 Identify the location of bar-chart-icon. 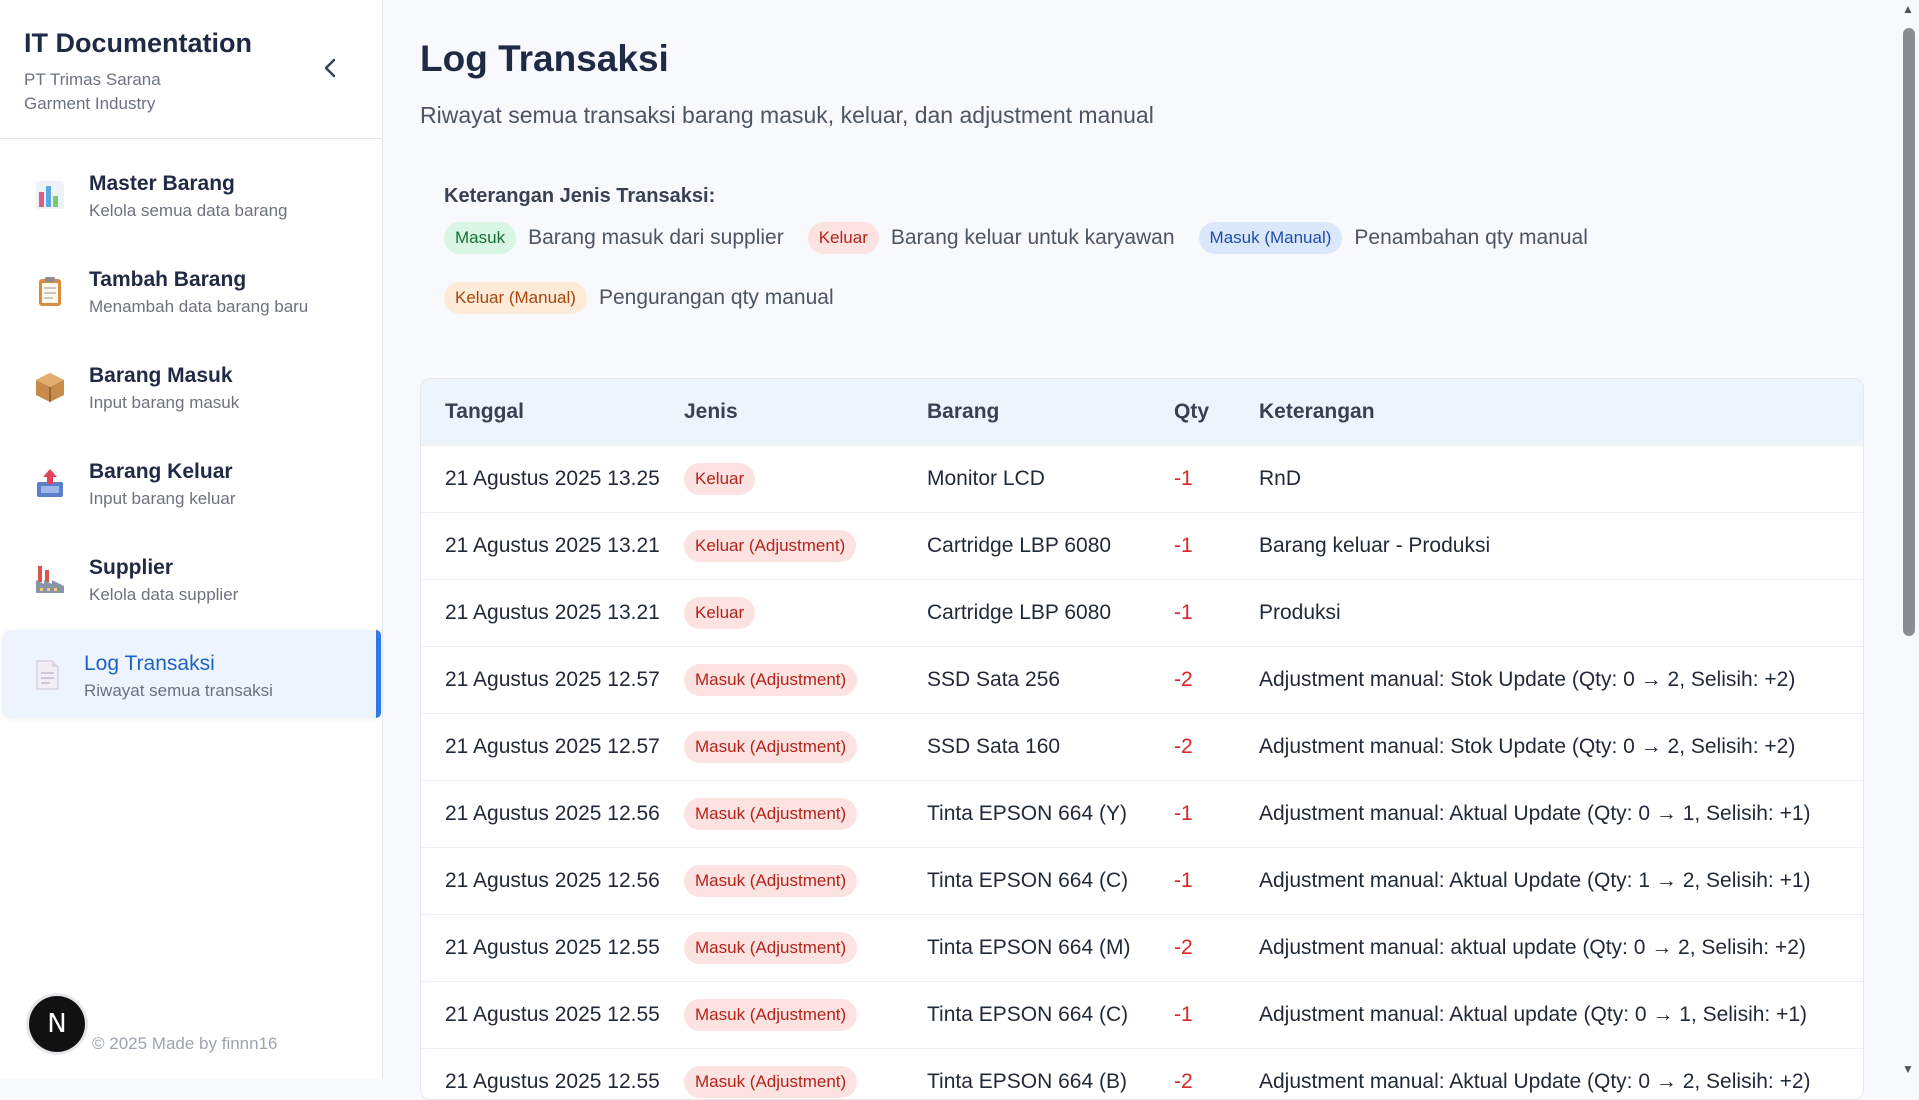
(50, 195).